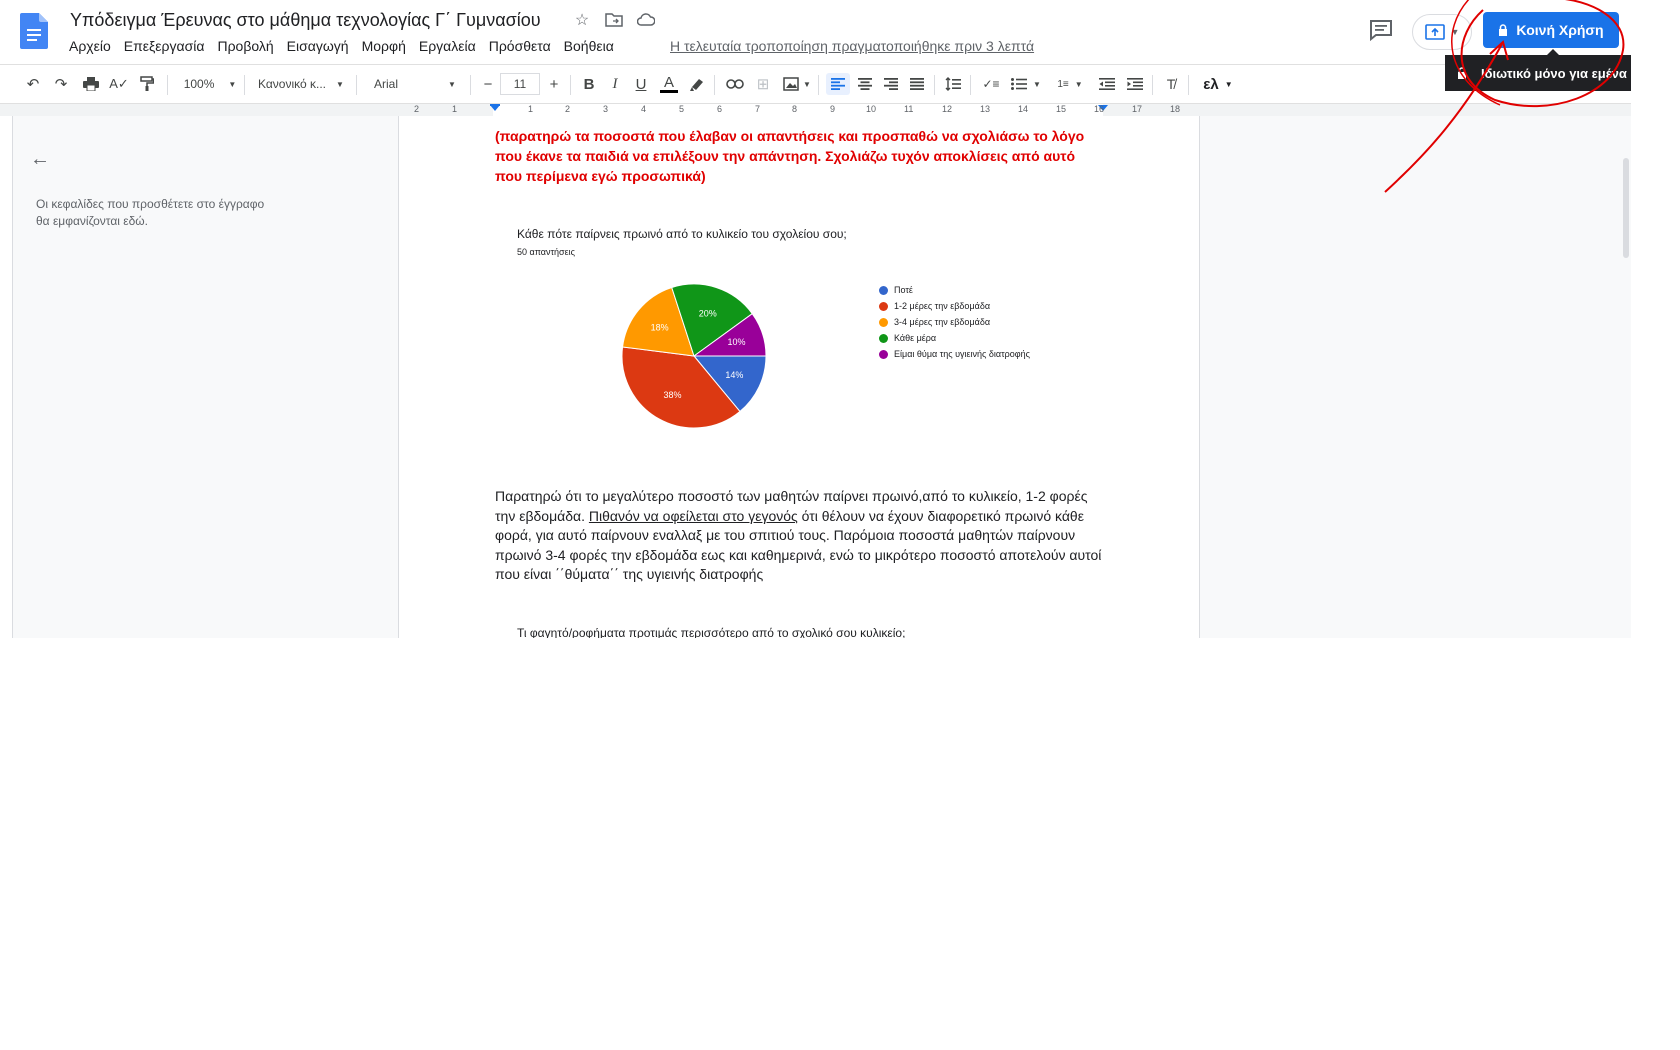 This screenshot has height=1050, width=1680. Describe the element at coordinates (420, 84) in the screenshot. I see `font-select: Arial ▼` at that location.